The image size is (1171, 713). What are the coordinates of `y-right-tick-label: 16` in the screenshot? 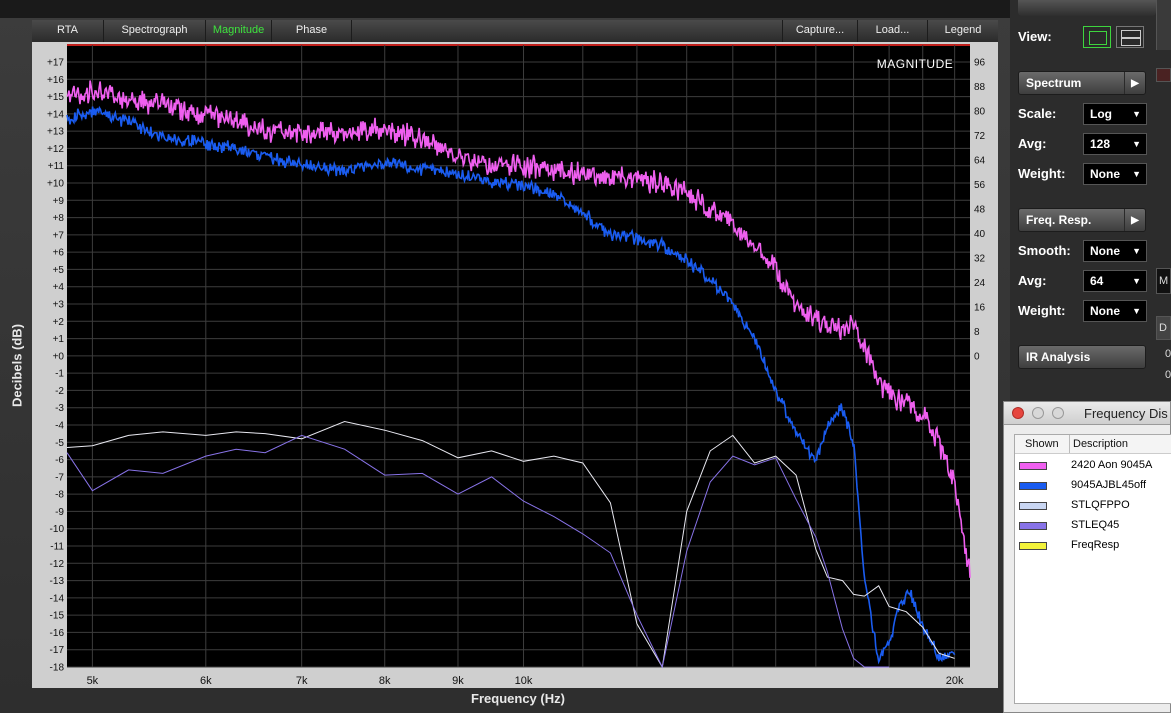 It's located at (980, 307).